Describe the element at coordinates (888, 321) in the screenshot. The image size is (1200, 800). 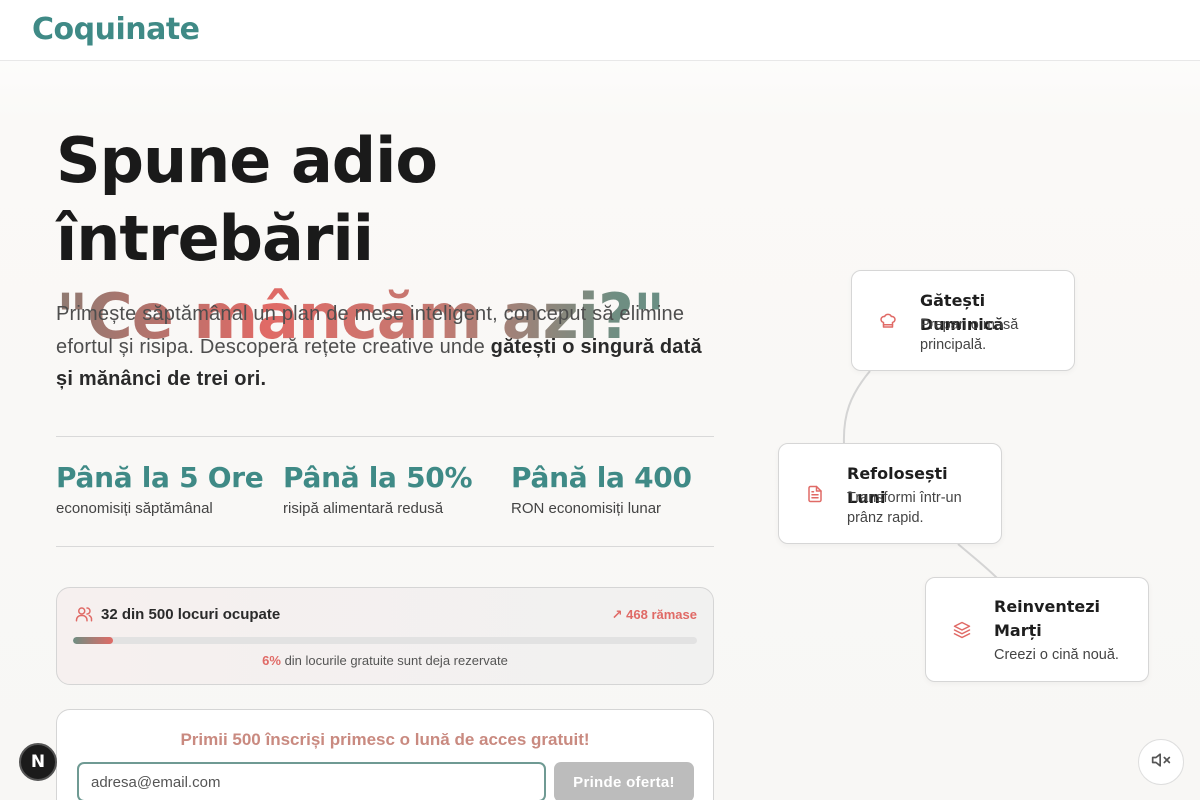
I see `chef-hat-icon` at that location.